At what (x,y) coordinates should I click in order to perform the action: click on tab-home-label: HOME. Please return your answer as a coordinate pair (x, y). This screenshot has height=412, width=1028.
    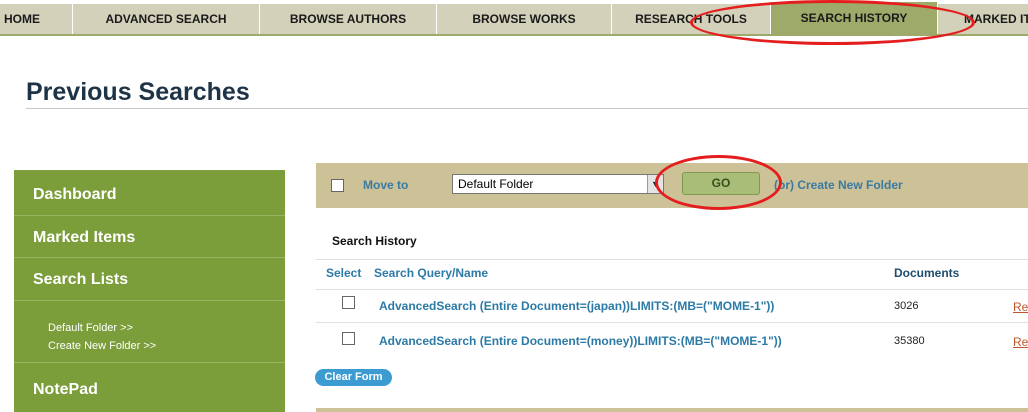
    Looking at the image, I should click on (22, 19).